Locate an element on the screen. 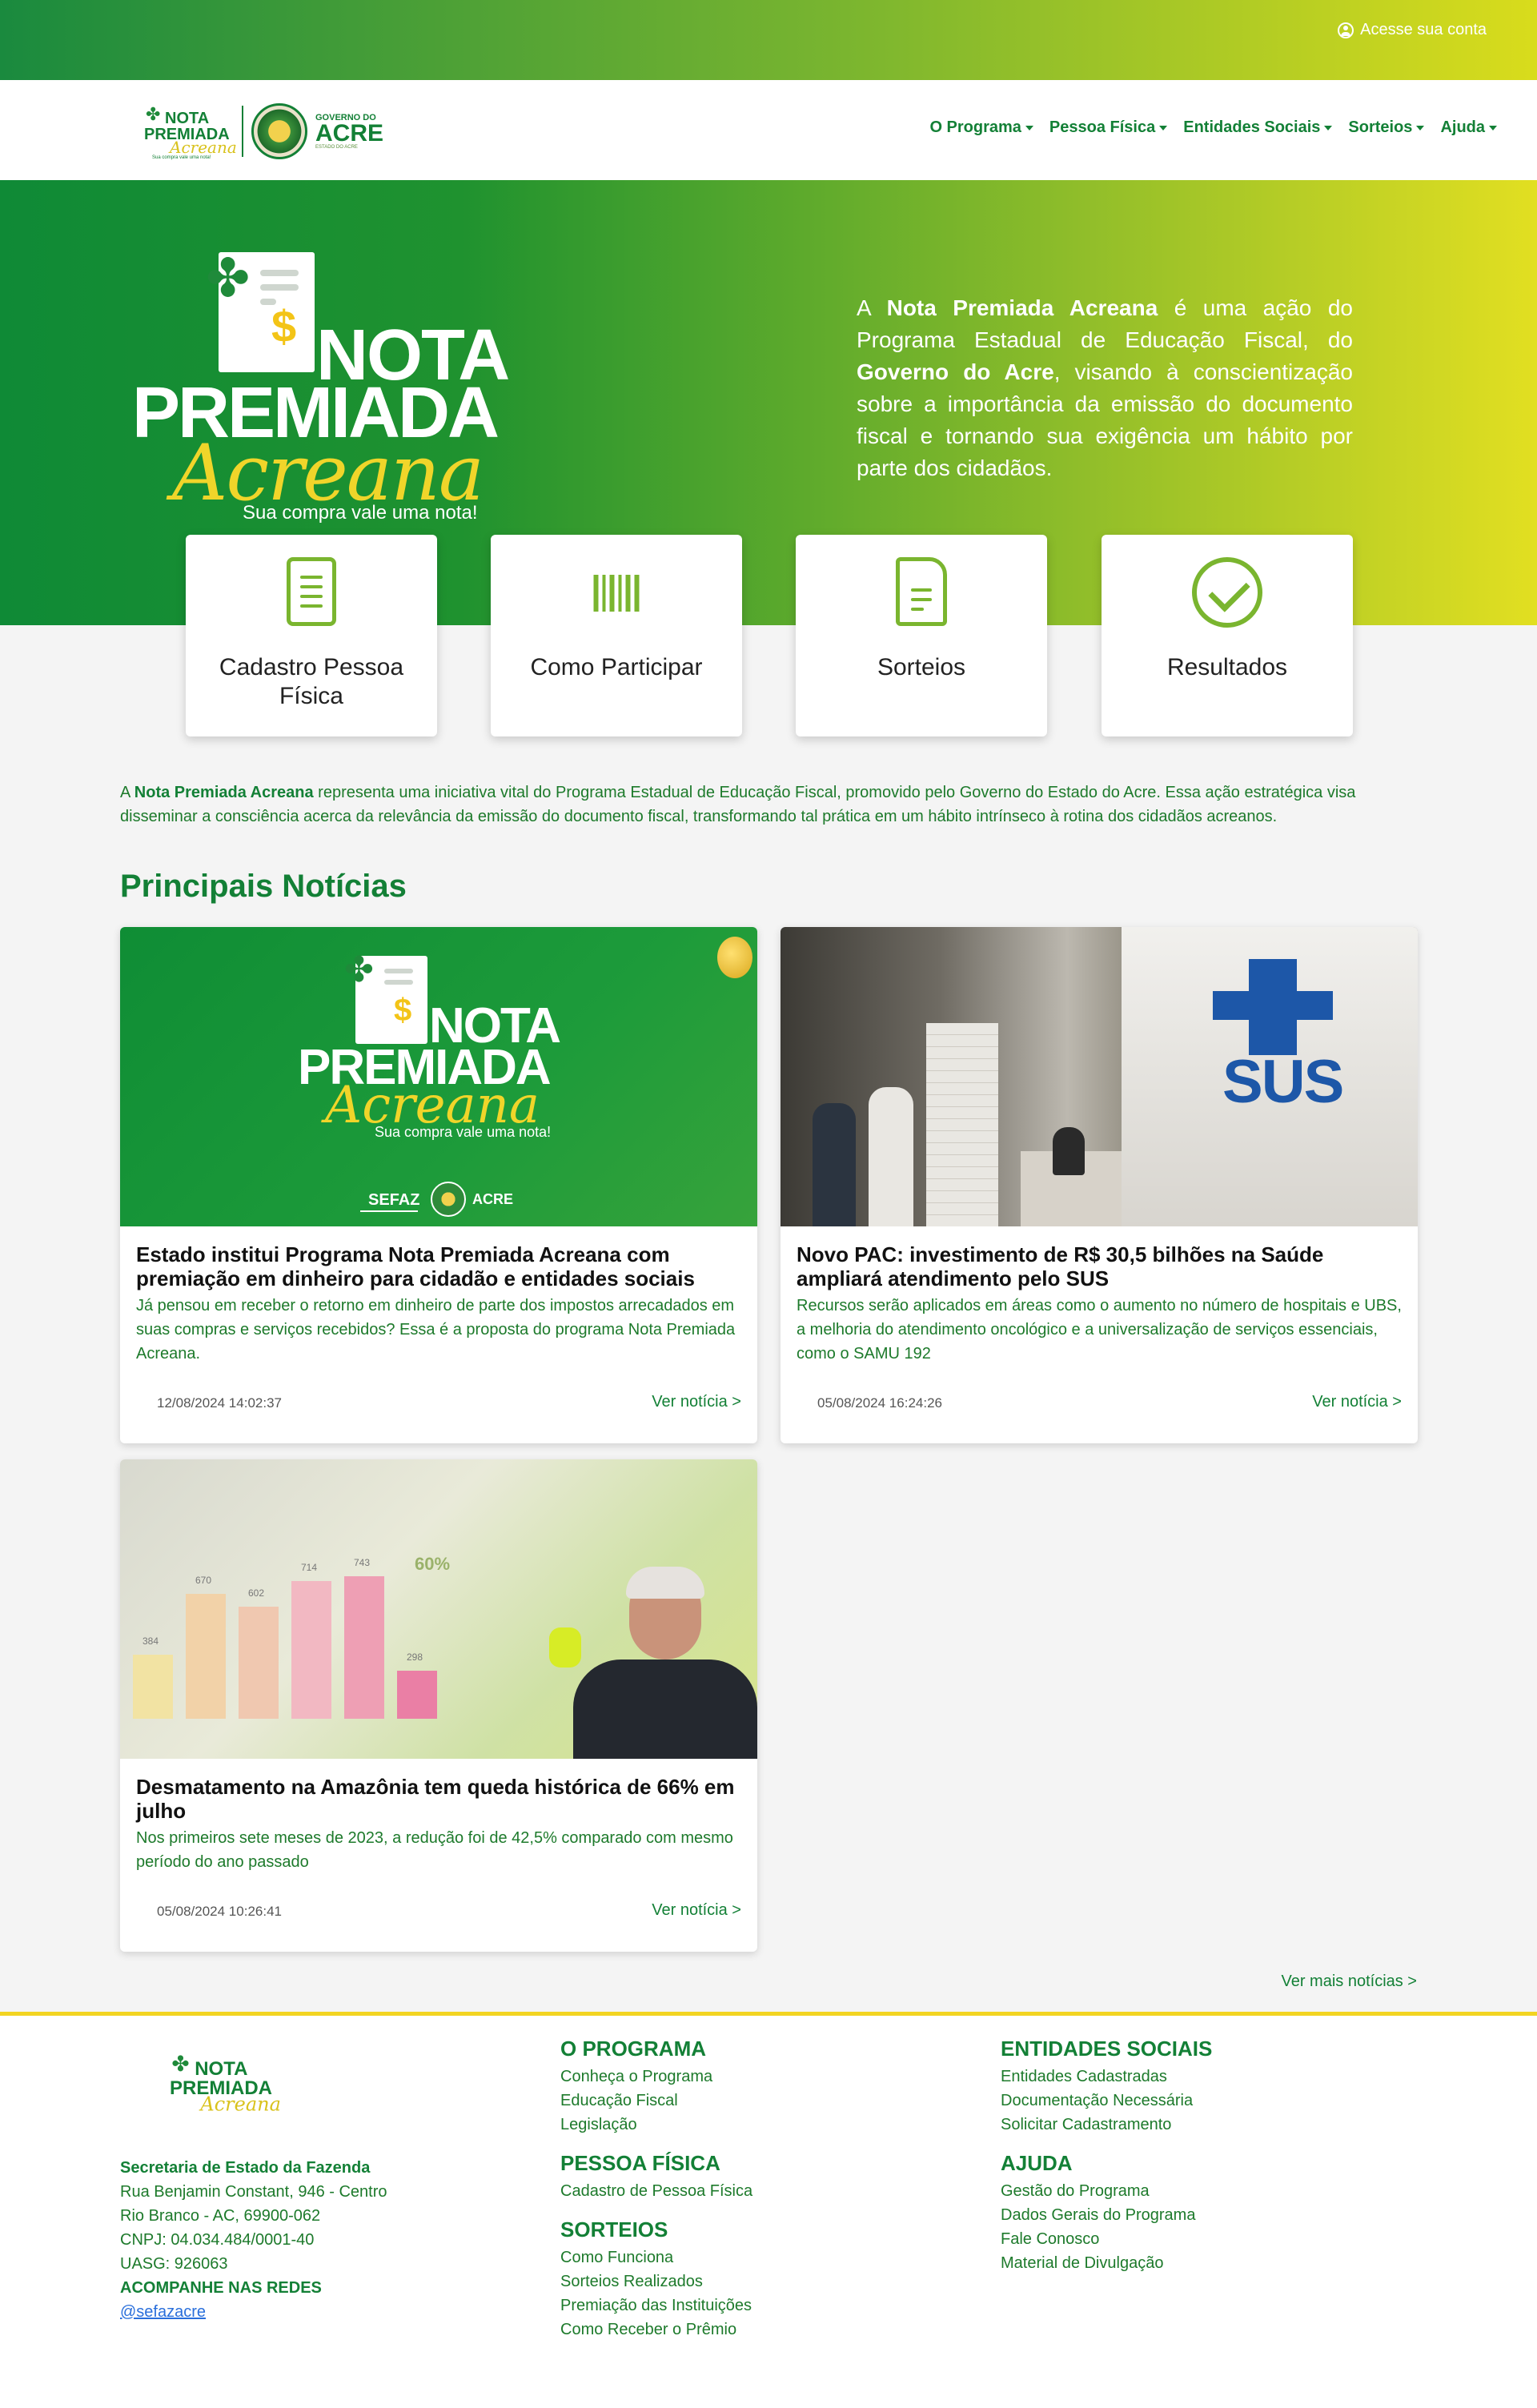 The image size is (1537, 2408). footer-social-link: @sefazacre is located at coordinates (254, 2312).